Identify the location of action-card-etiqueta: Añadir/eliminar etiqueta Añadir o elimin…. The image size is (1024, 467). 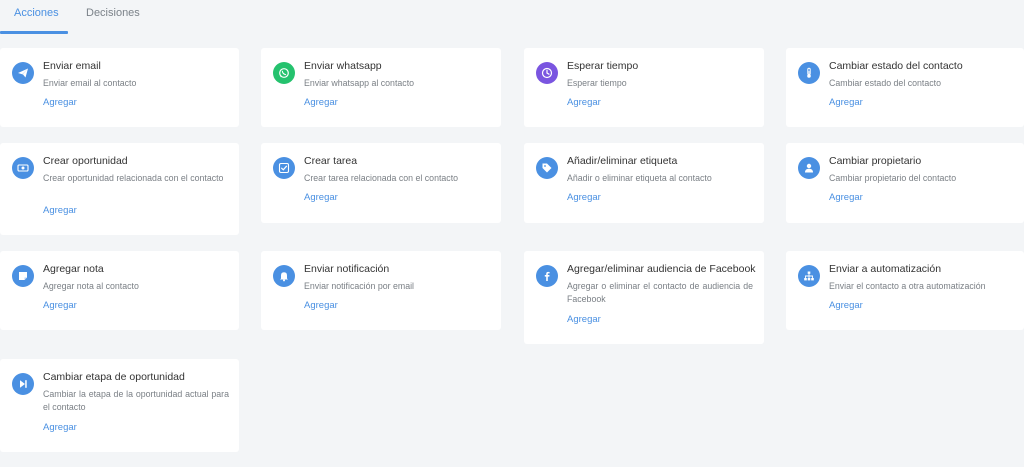
(644, 183).